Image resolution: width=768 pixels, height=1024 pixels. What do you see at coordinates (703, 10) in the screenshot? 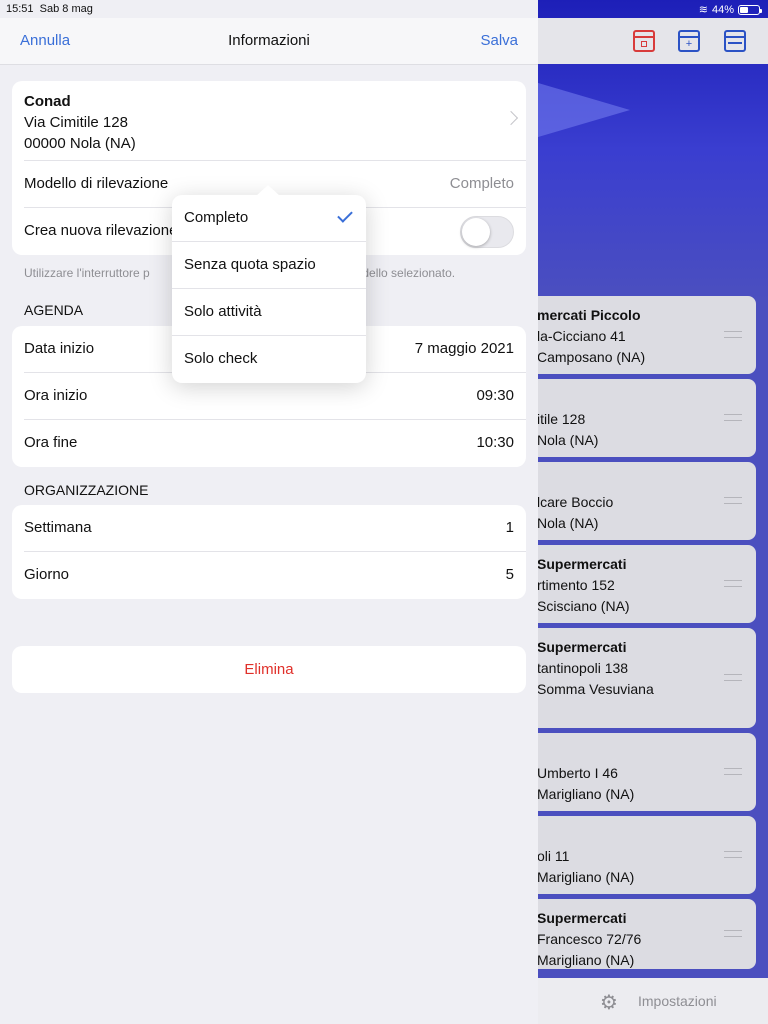
I see `wifi-icon: ≋` at bounding box center [703, 10].